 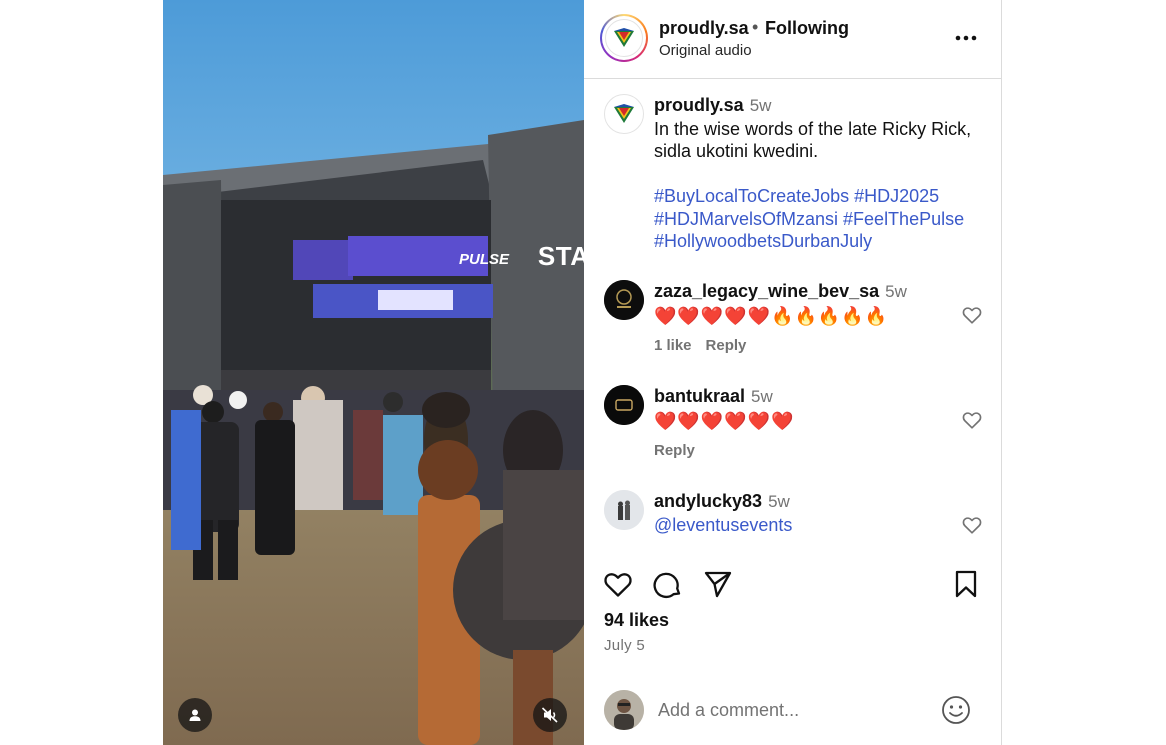 I want to click on comment-item: bantukraal 5w ❤️❤️❤️❤️❤️❤️ Reply, so click(x=799, y=430).